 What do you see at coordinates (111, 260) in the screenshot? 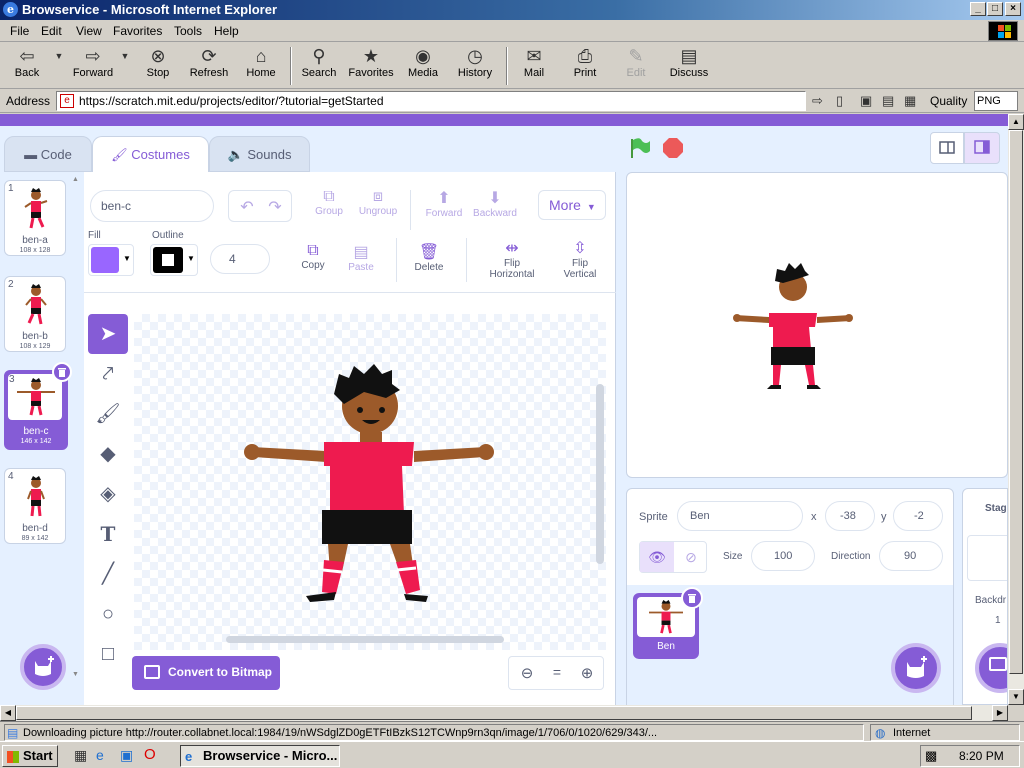
I see `fill-color-button: ▼` at bounding box center [111, 260].